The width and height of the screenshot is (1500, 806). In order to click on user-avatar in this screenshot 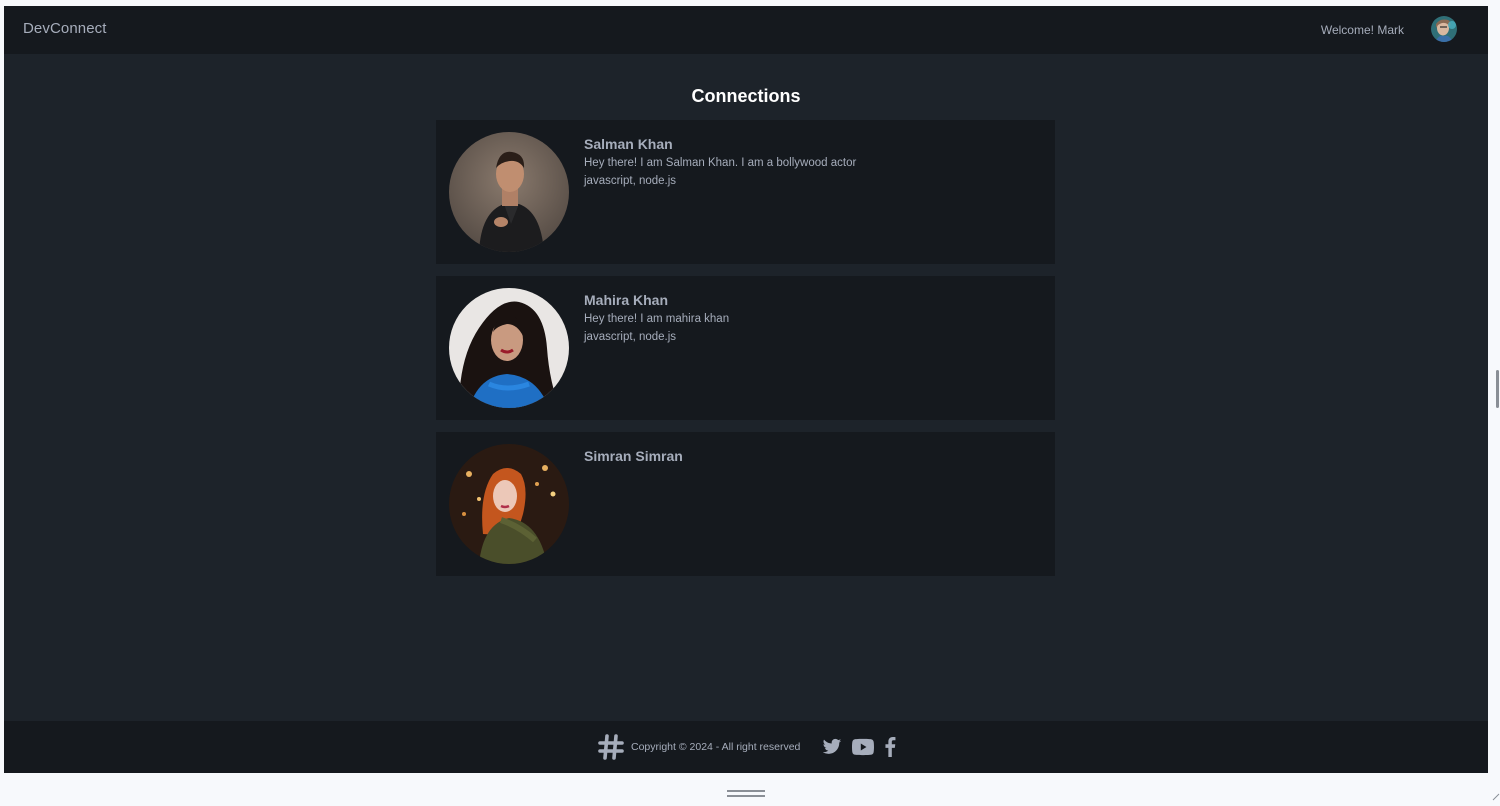, I will do `click(1444, 29)`.